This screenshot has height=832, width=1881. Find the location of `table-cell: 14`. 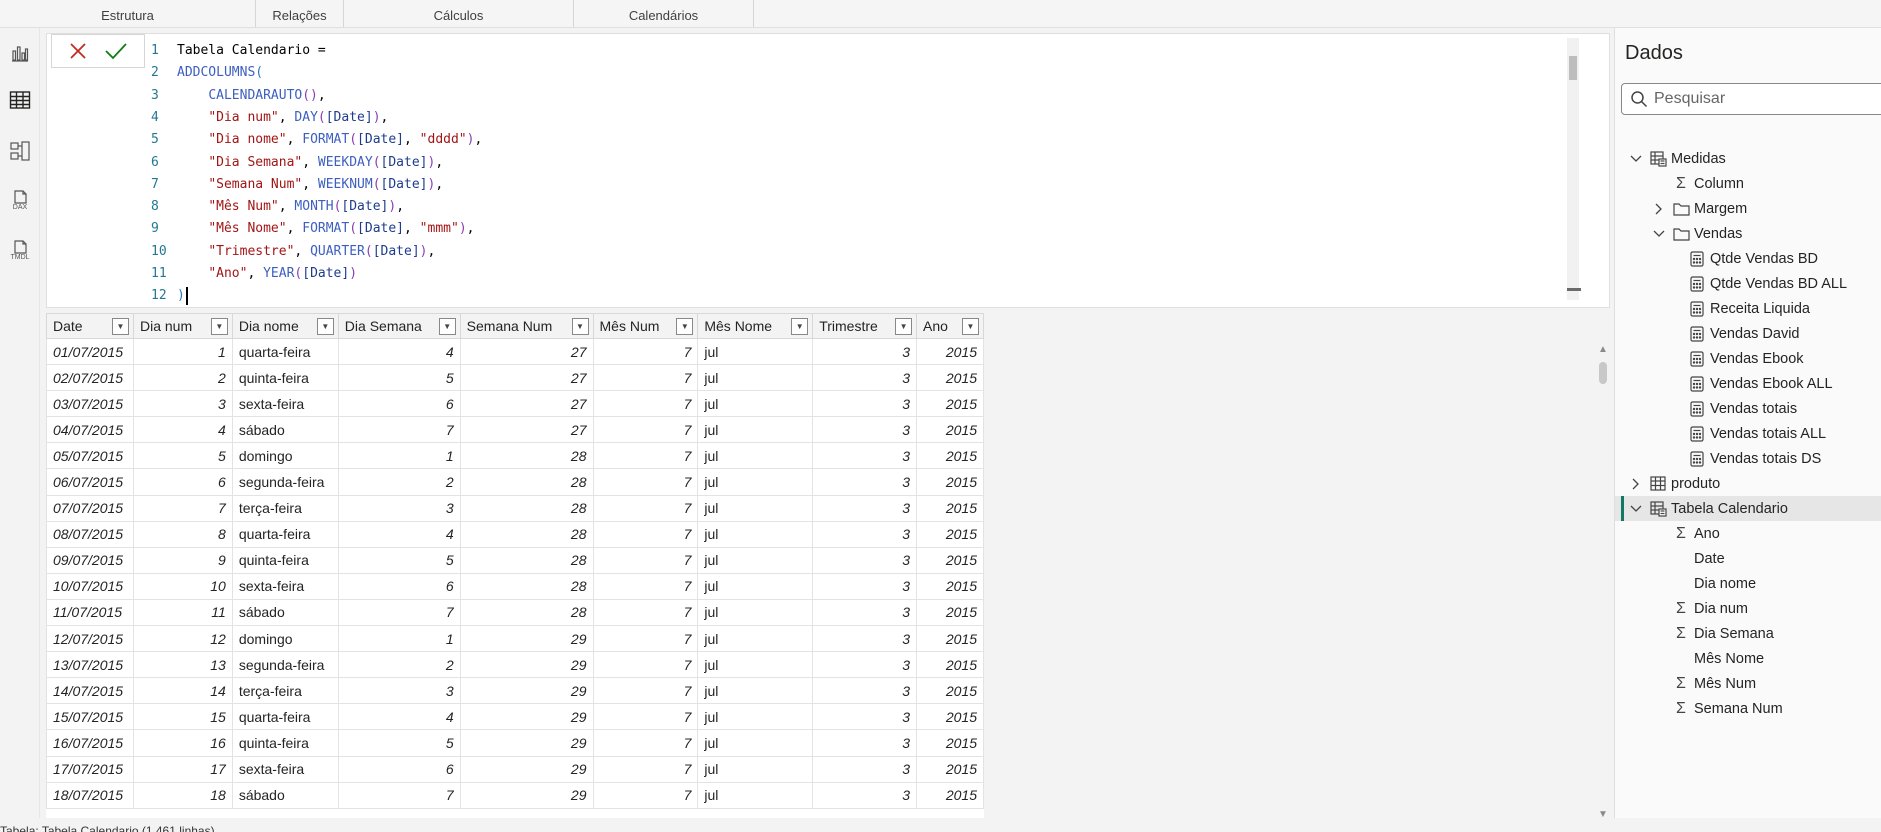

table-cell: 14 is located at coordinates (182, 691).